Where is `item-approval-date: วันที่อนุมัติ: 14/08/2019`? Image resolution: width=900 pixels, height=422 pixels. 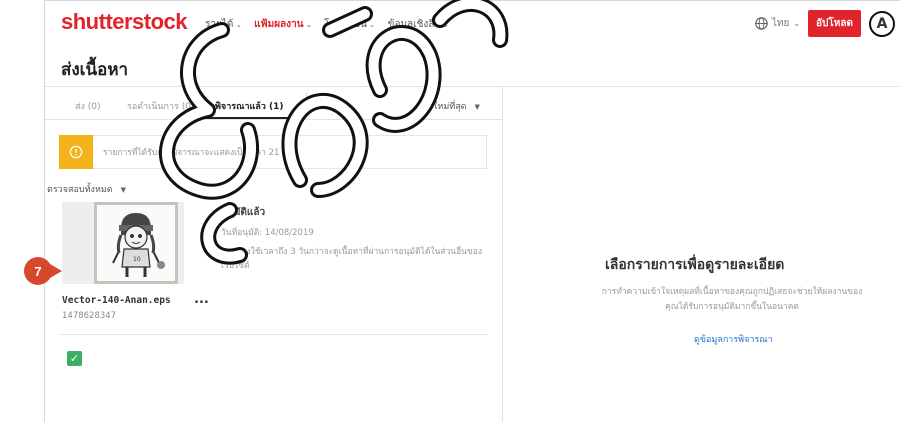 item-approval-date: วันที่อนุมัติ: 14/08/2019 is located at coordinates (267, 233).